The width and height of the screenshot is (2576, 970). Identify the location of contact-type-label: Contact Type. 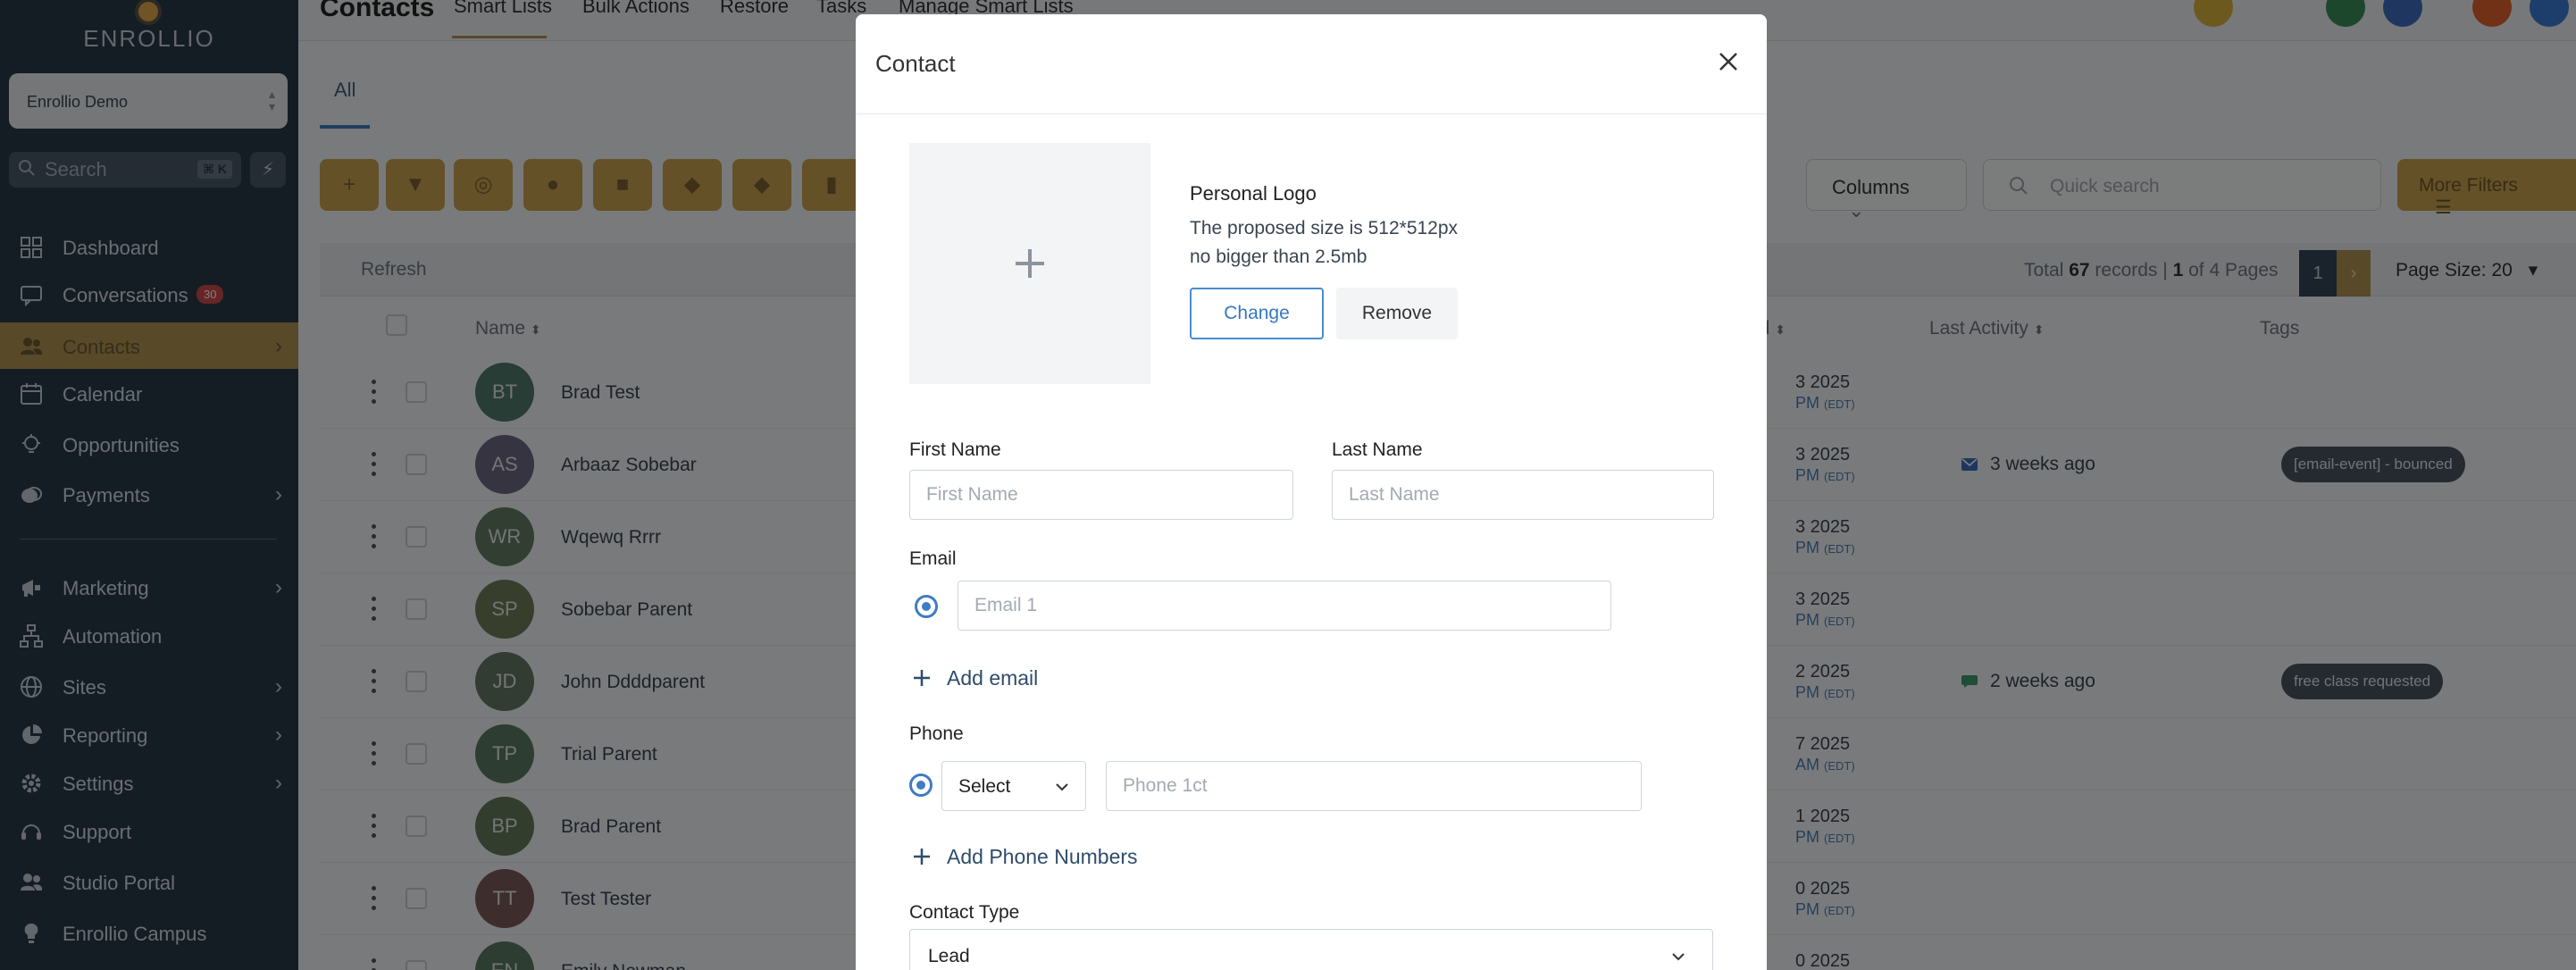
(965, 913).